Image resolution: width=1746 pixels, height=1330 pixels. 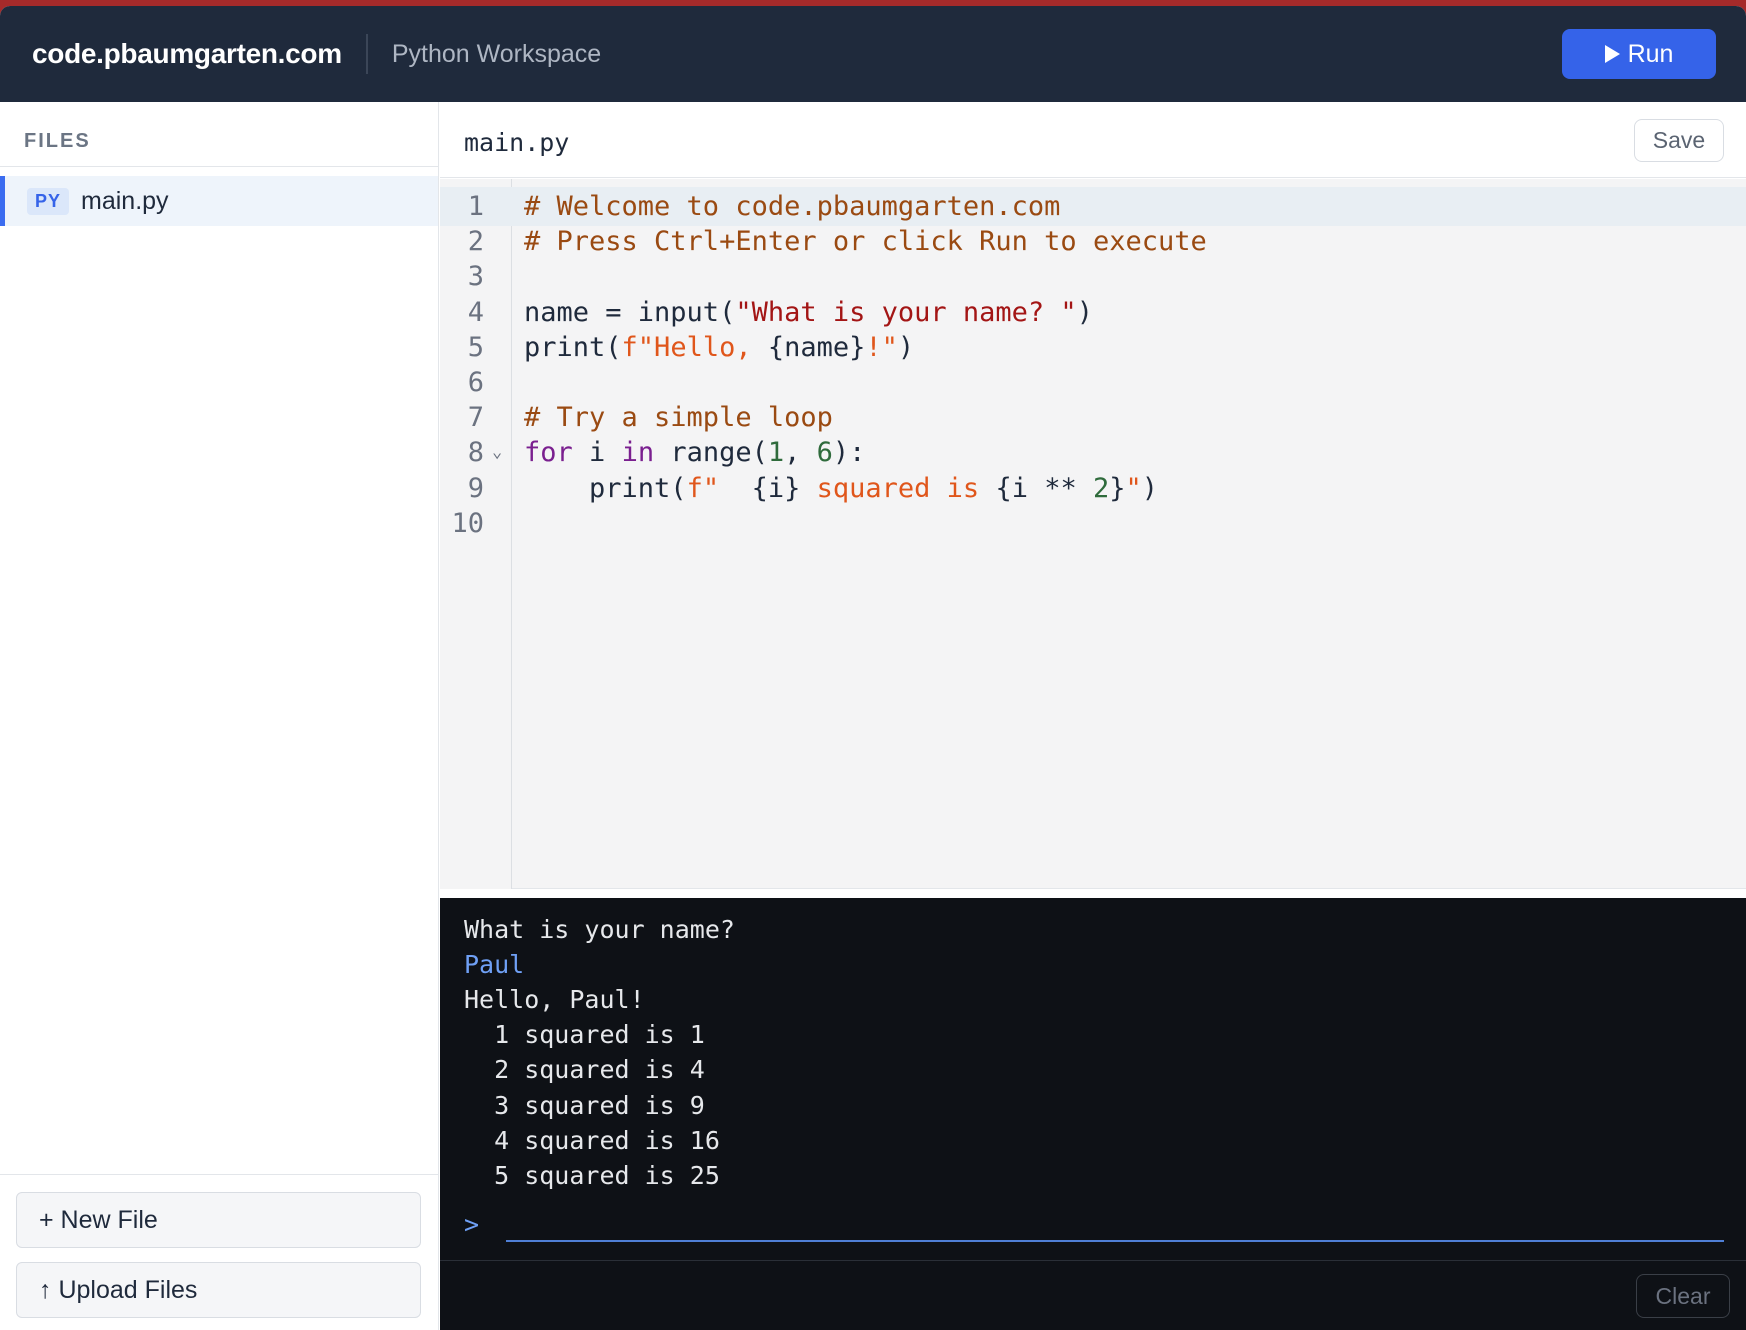 I want to click on line-number: 2, so click(x=475, y=242).